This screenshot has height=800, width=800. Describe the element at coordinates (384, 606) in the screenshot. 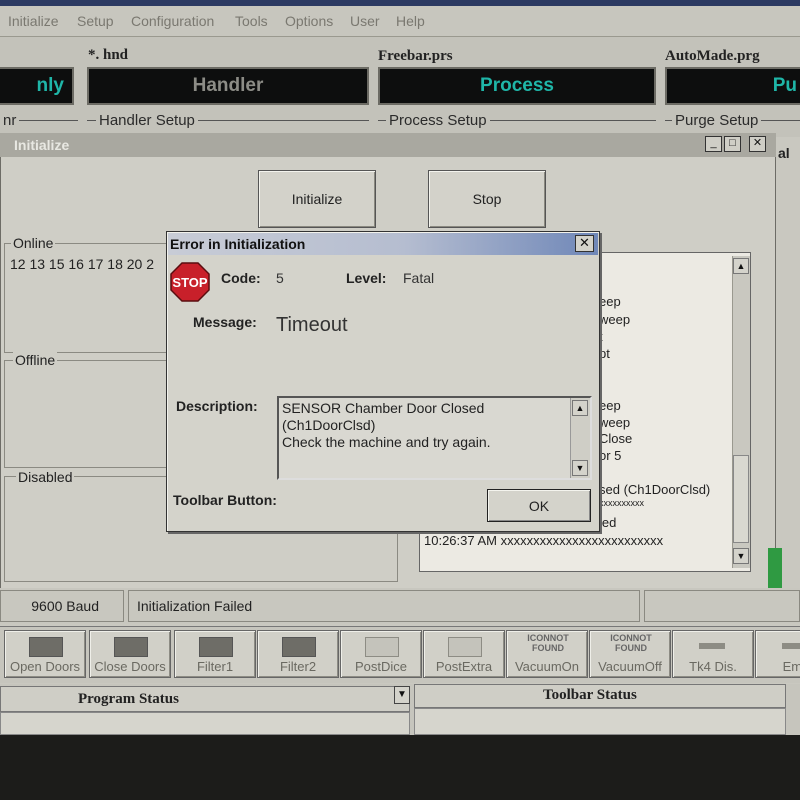

I see `status-message: Initialization Failed` at that location.